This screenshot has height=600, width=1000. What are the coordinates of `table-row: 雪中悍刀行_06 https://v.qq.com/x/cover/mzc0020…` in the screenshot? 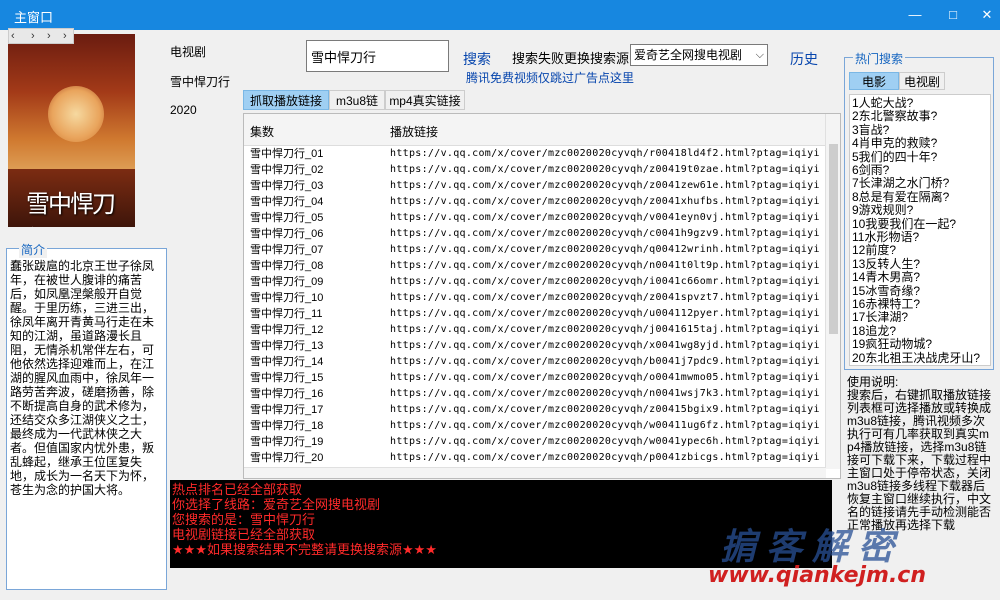 It's located at (535, 234).